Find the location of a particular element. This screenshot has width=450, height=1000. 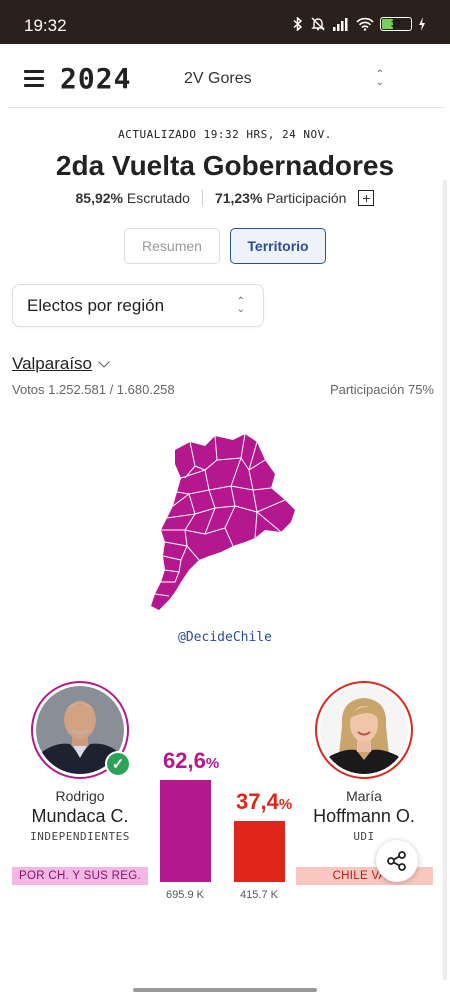

scrollbar is located at coordinates (445, 580).